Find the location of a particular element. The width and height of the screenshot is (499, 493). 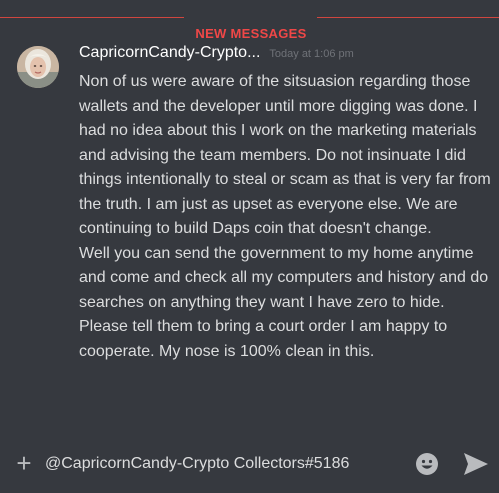

new-messages-label: NEW MESSAGES is located at coordinates (251, 33).